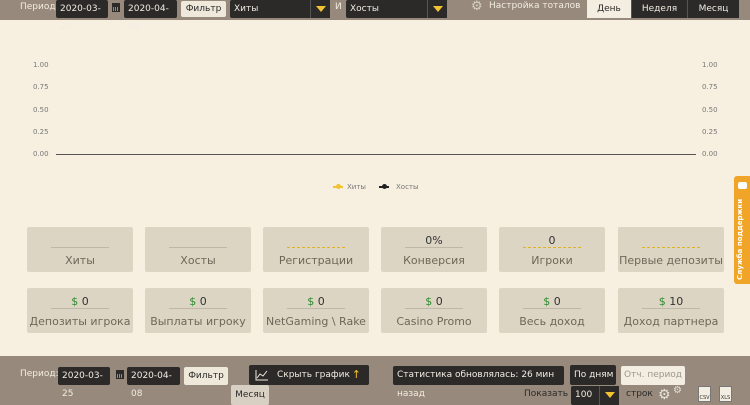  Describe the element at coordinates (41, 110) in the screenshot. I see `y-tick-left: 0.50` at that location.